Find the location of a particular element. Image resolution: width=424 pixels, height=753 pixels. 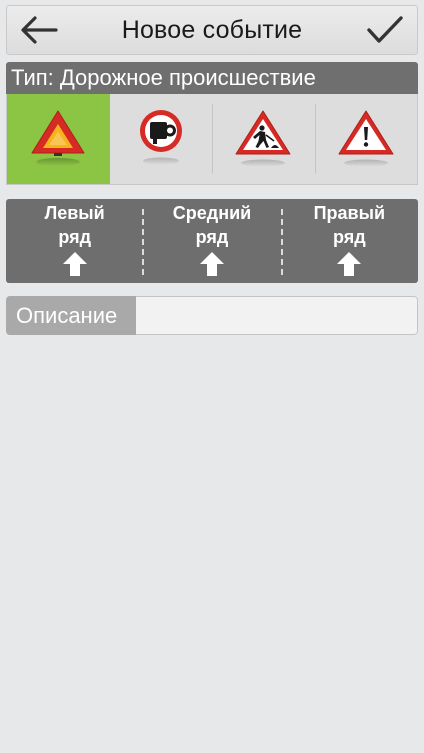

top-bar: Новое событие is located at coordinates (212, 30).